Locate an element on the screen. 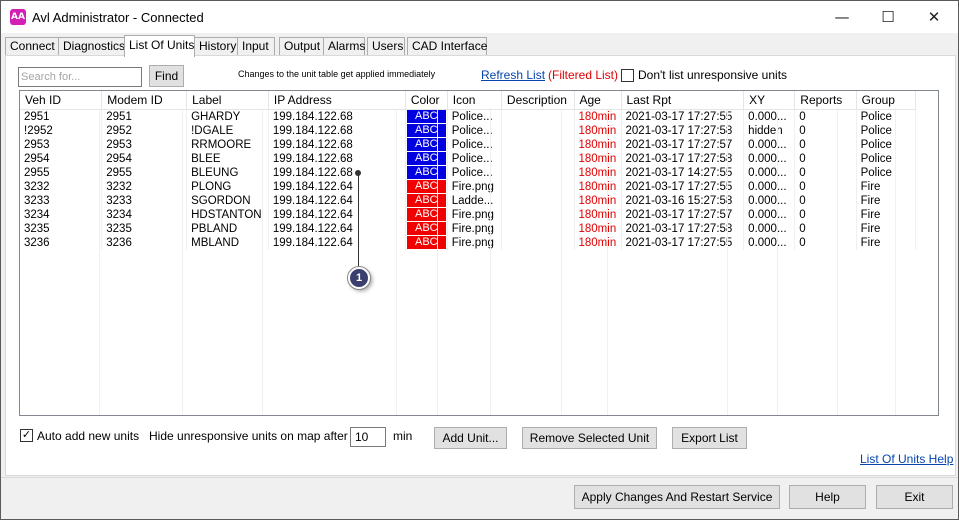 Image resolution: width=959 pixels, height=520 pixels. column-header-veh-id: Veh ID is located at coordinates (61, 100).